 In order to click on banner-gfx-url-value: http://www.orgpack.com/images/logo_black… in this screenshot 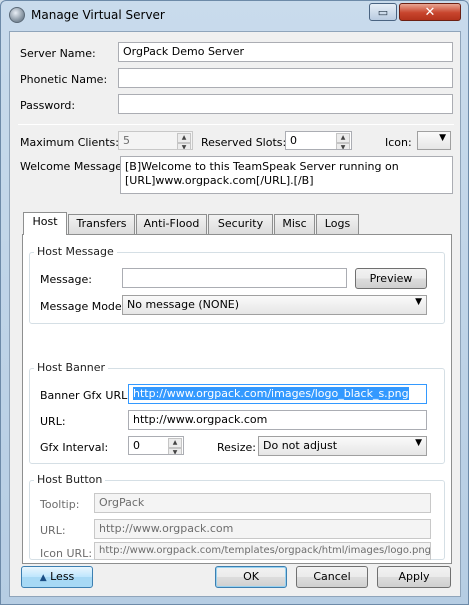, I will do `click(271, 393)`.